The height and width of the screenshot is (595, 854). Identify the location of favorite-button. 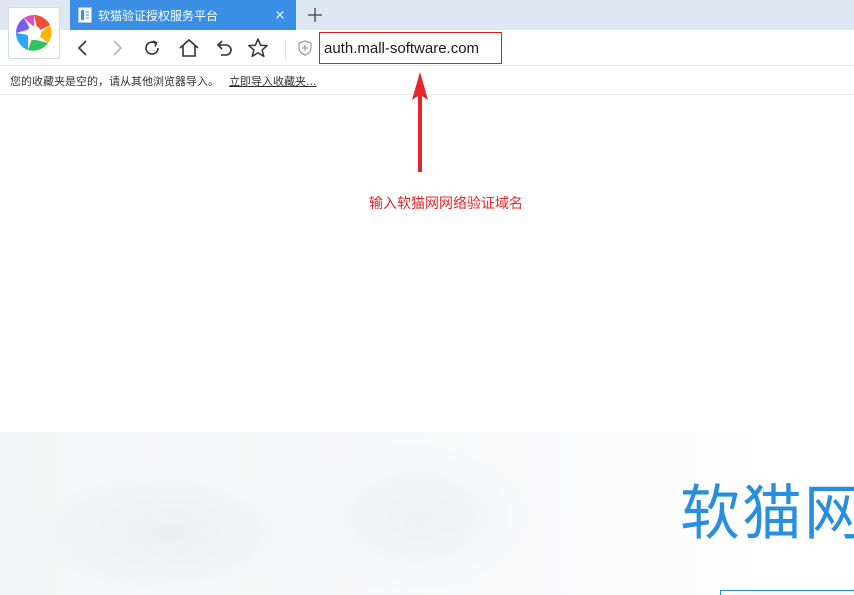
(258, 48).